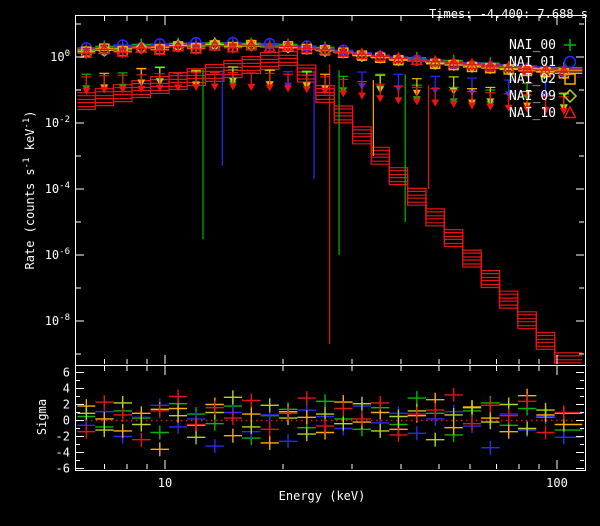 Image resolution: width=600 pixels, height=526 pixels. Describe the element at coordinates (57, 254) in the screenshot. I see `y-tick-label-1e-6: 10-6` at that location.